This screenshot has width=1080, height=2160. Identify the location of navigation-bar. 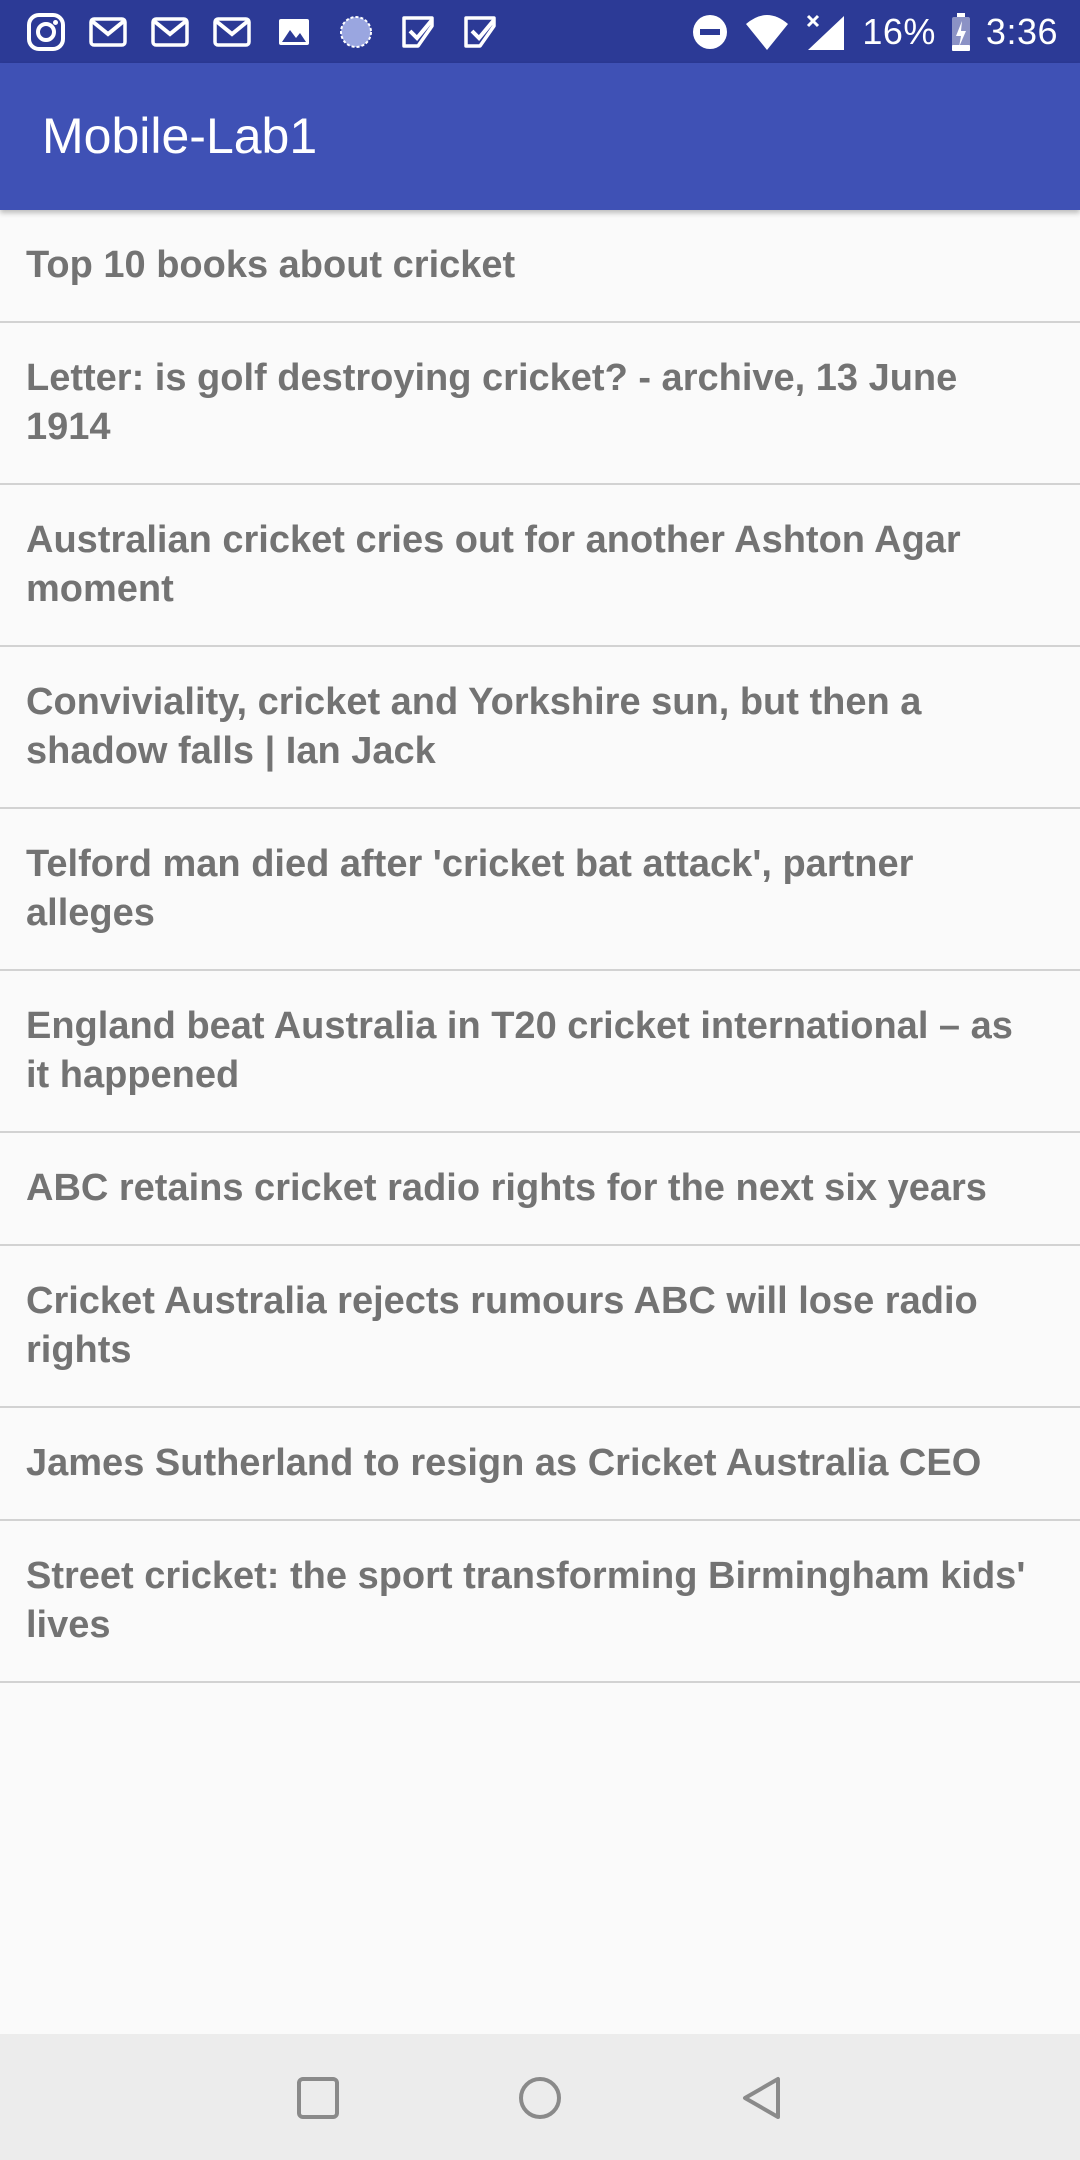
(540, 2097).